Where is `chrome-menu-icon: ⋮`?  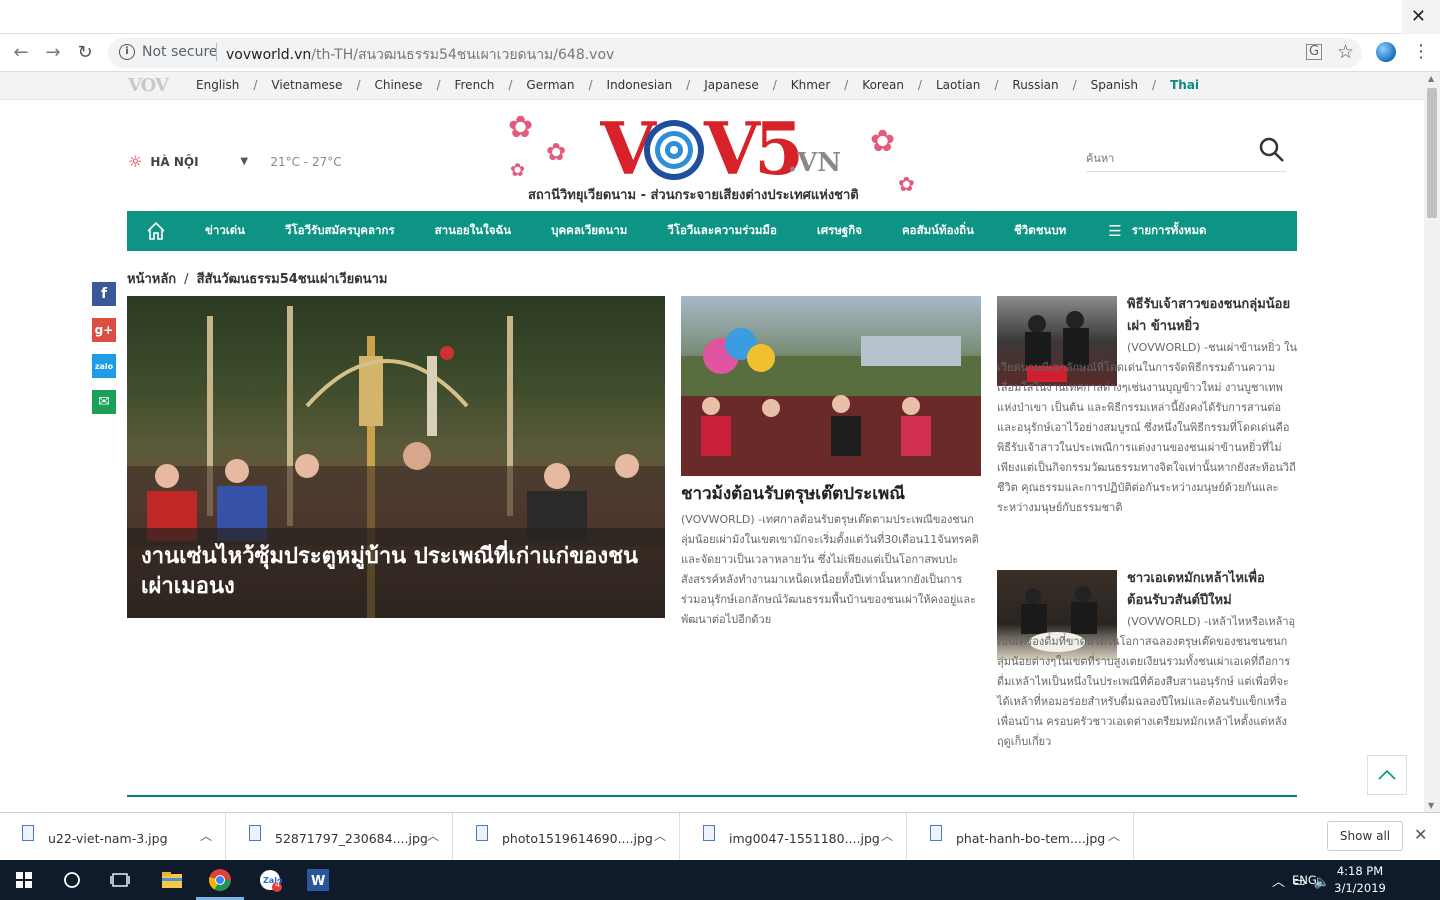 chrome-menu-icon: ⋮ is located at coordinates (1421, 51).